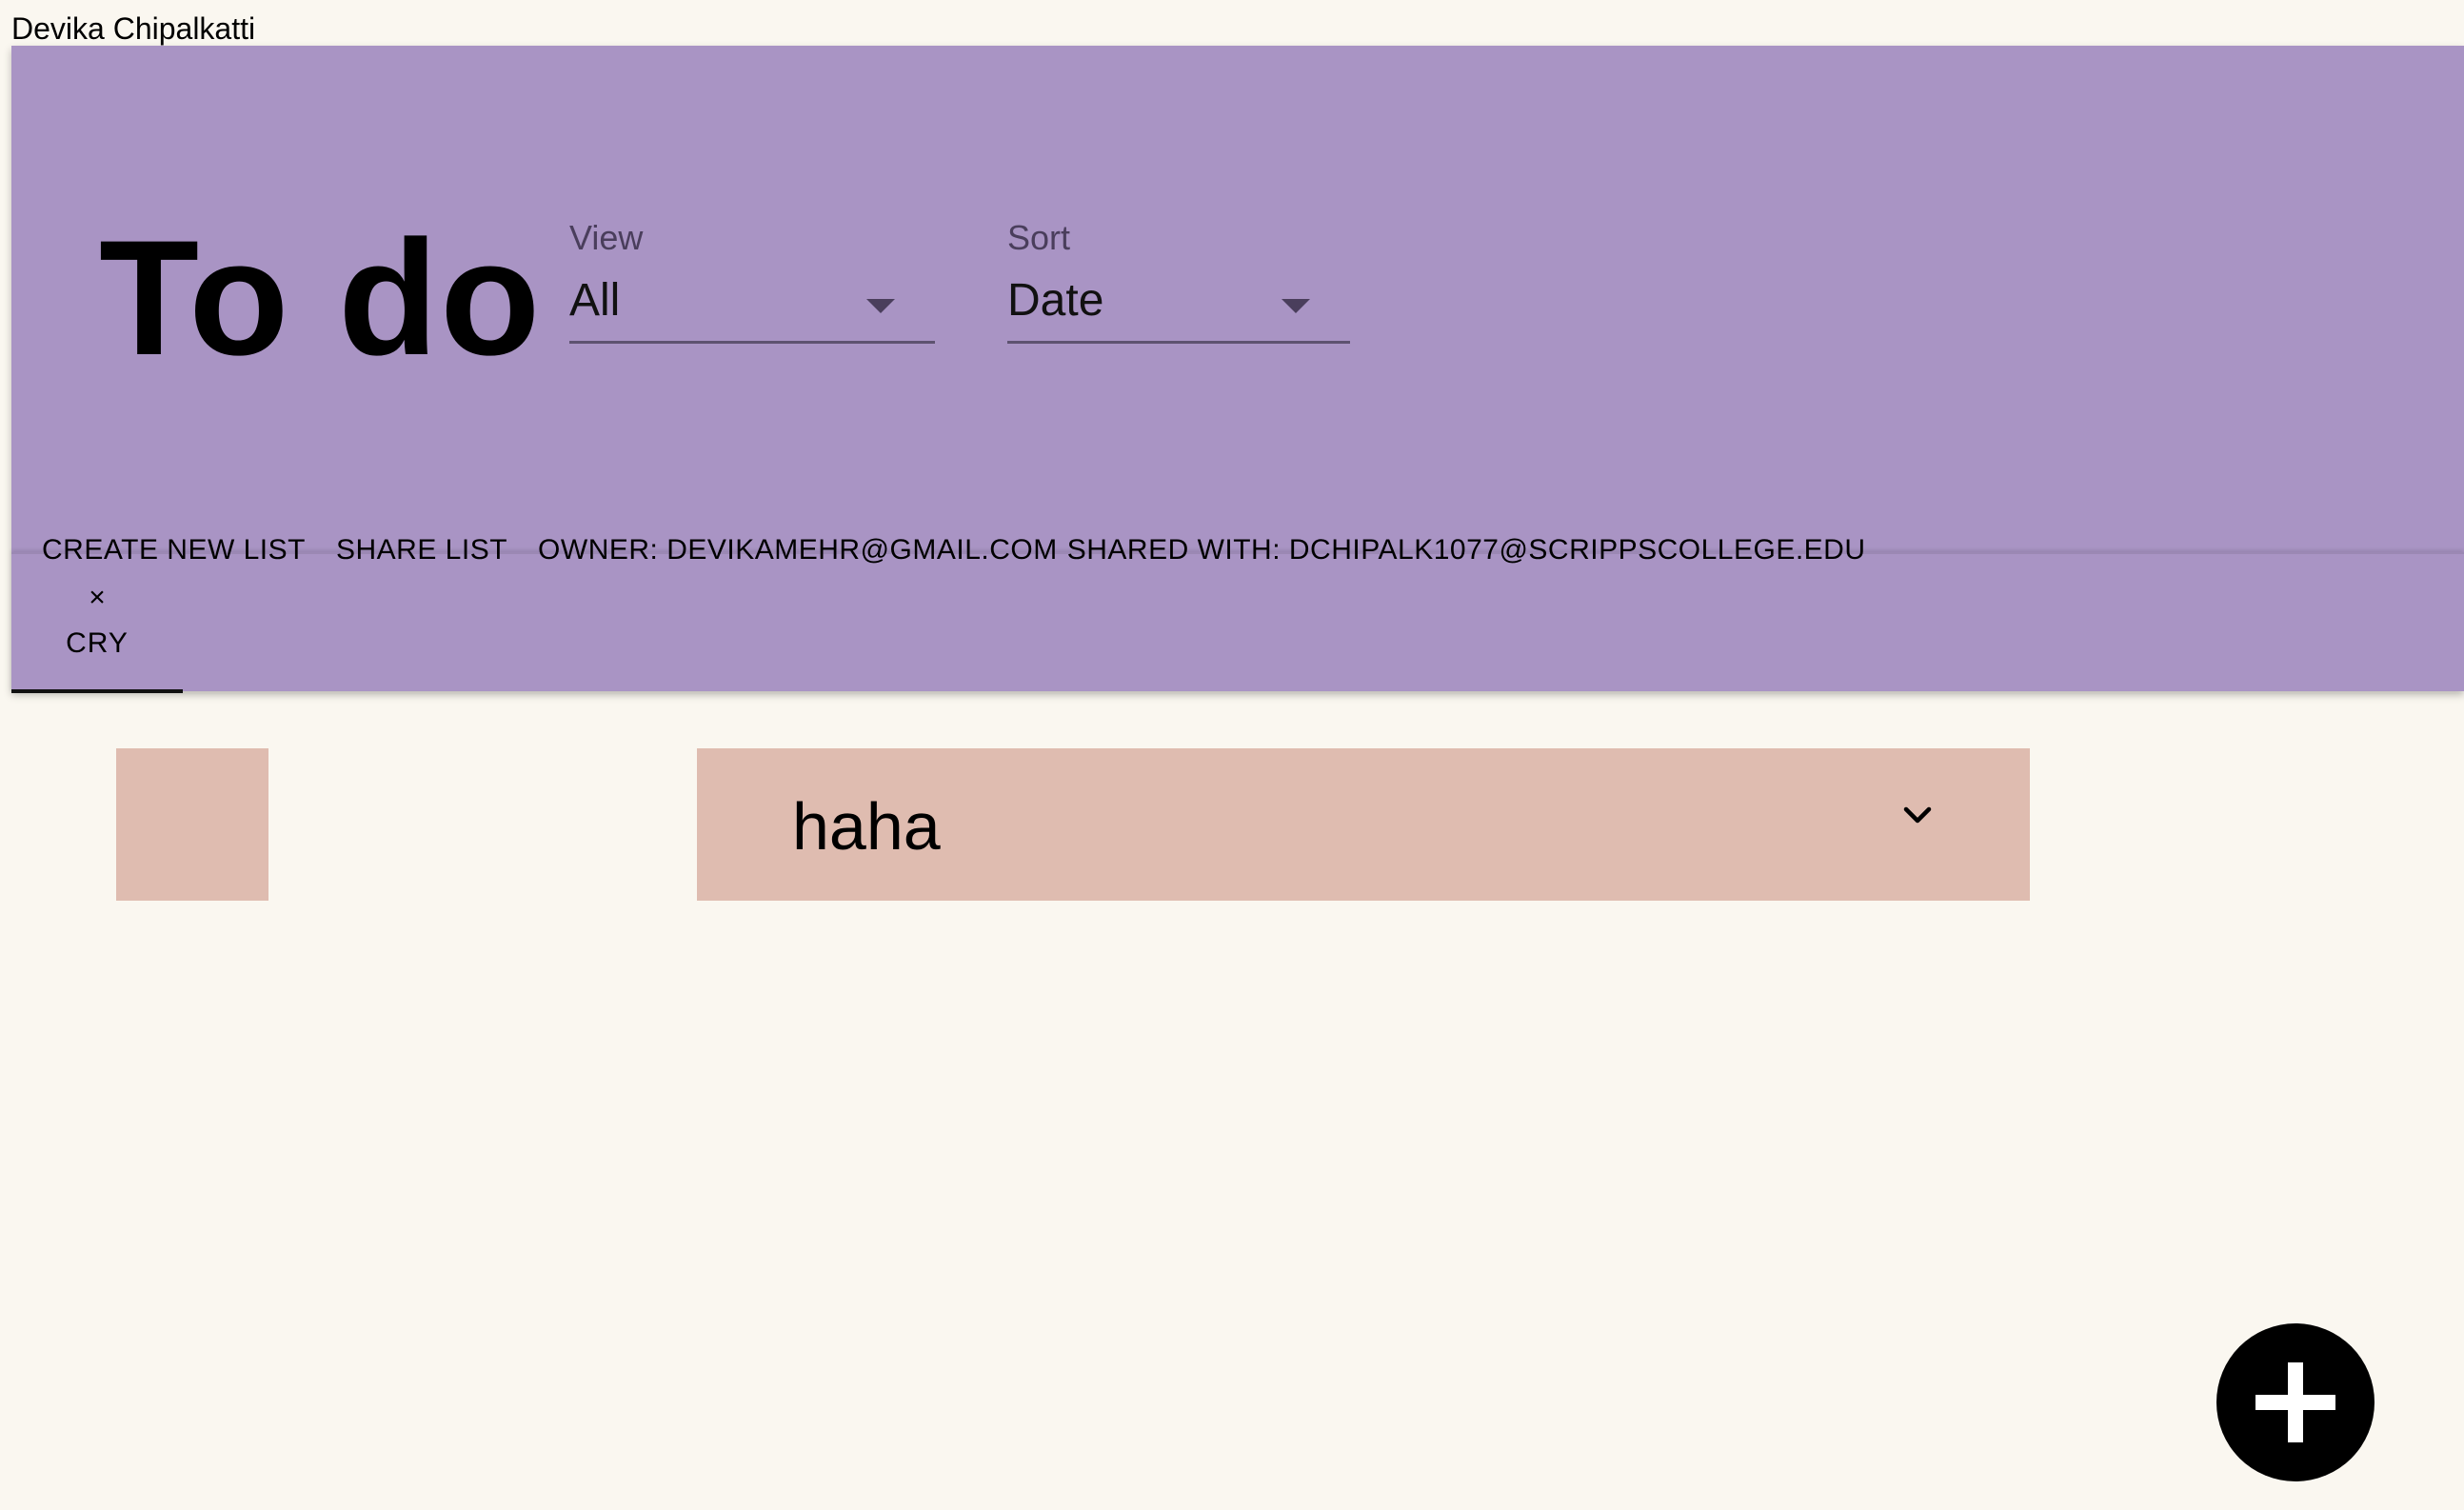  Describe the element at coordinates (98, 643) in the screenshot. I see `tab-label: CRY` at that location.